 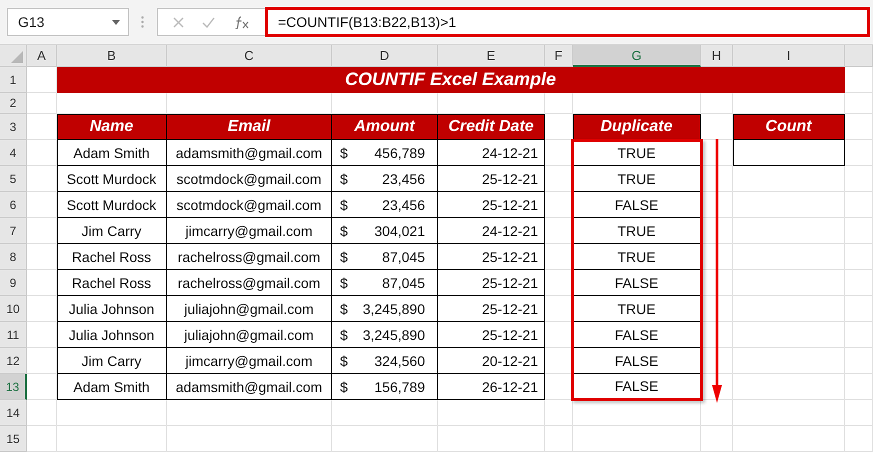 What do you see at coordinates (13, 283) in the screenshot?
I see `row-header: 9` at bounding box center [13, 283].